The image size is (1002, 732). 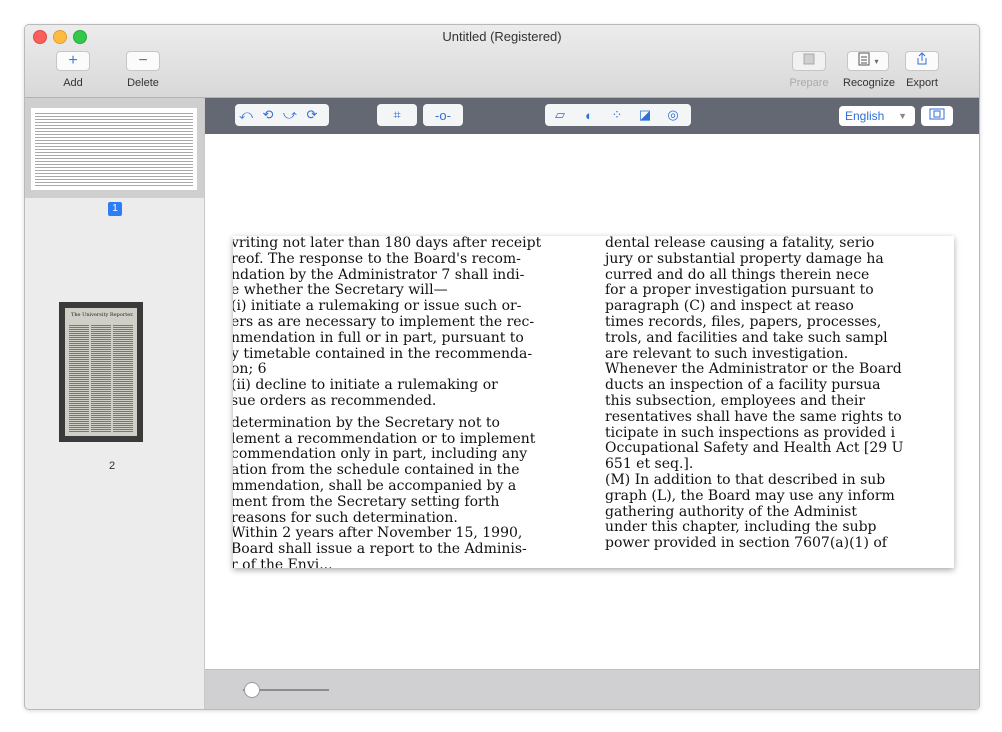 What do you see at coordinates (335, 400) in the screenshot?
I see `text-line: sue orders as recommended.` at bounding box center [335, 400].